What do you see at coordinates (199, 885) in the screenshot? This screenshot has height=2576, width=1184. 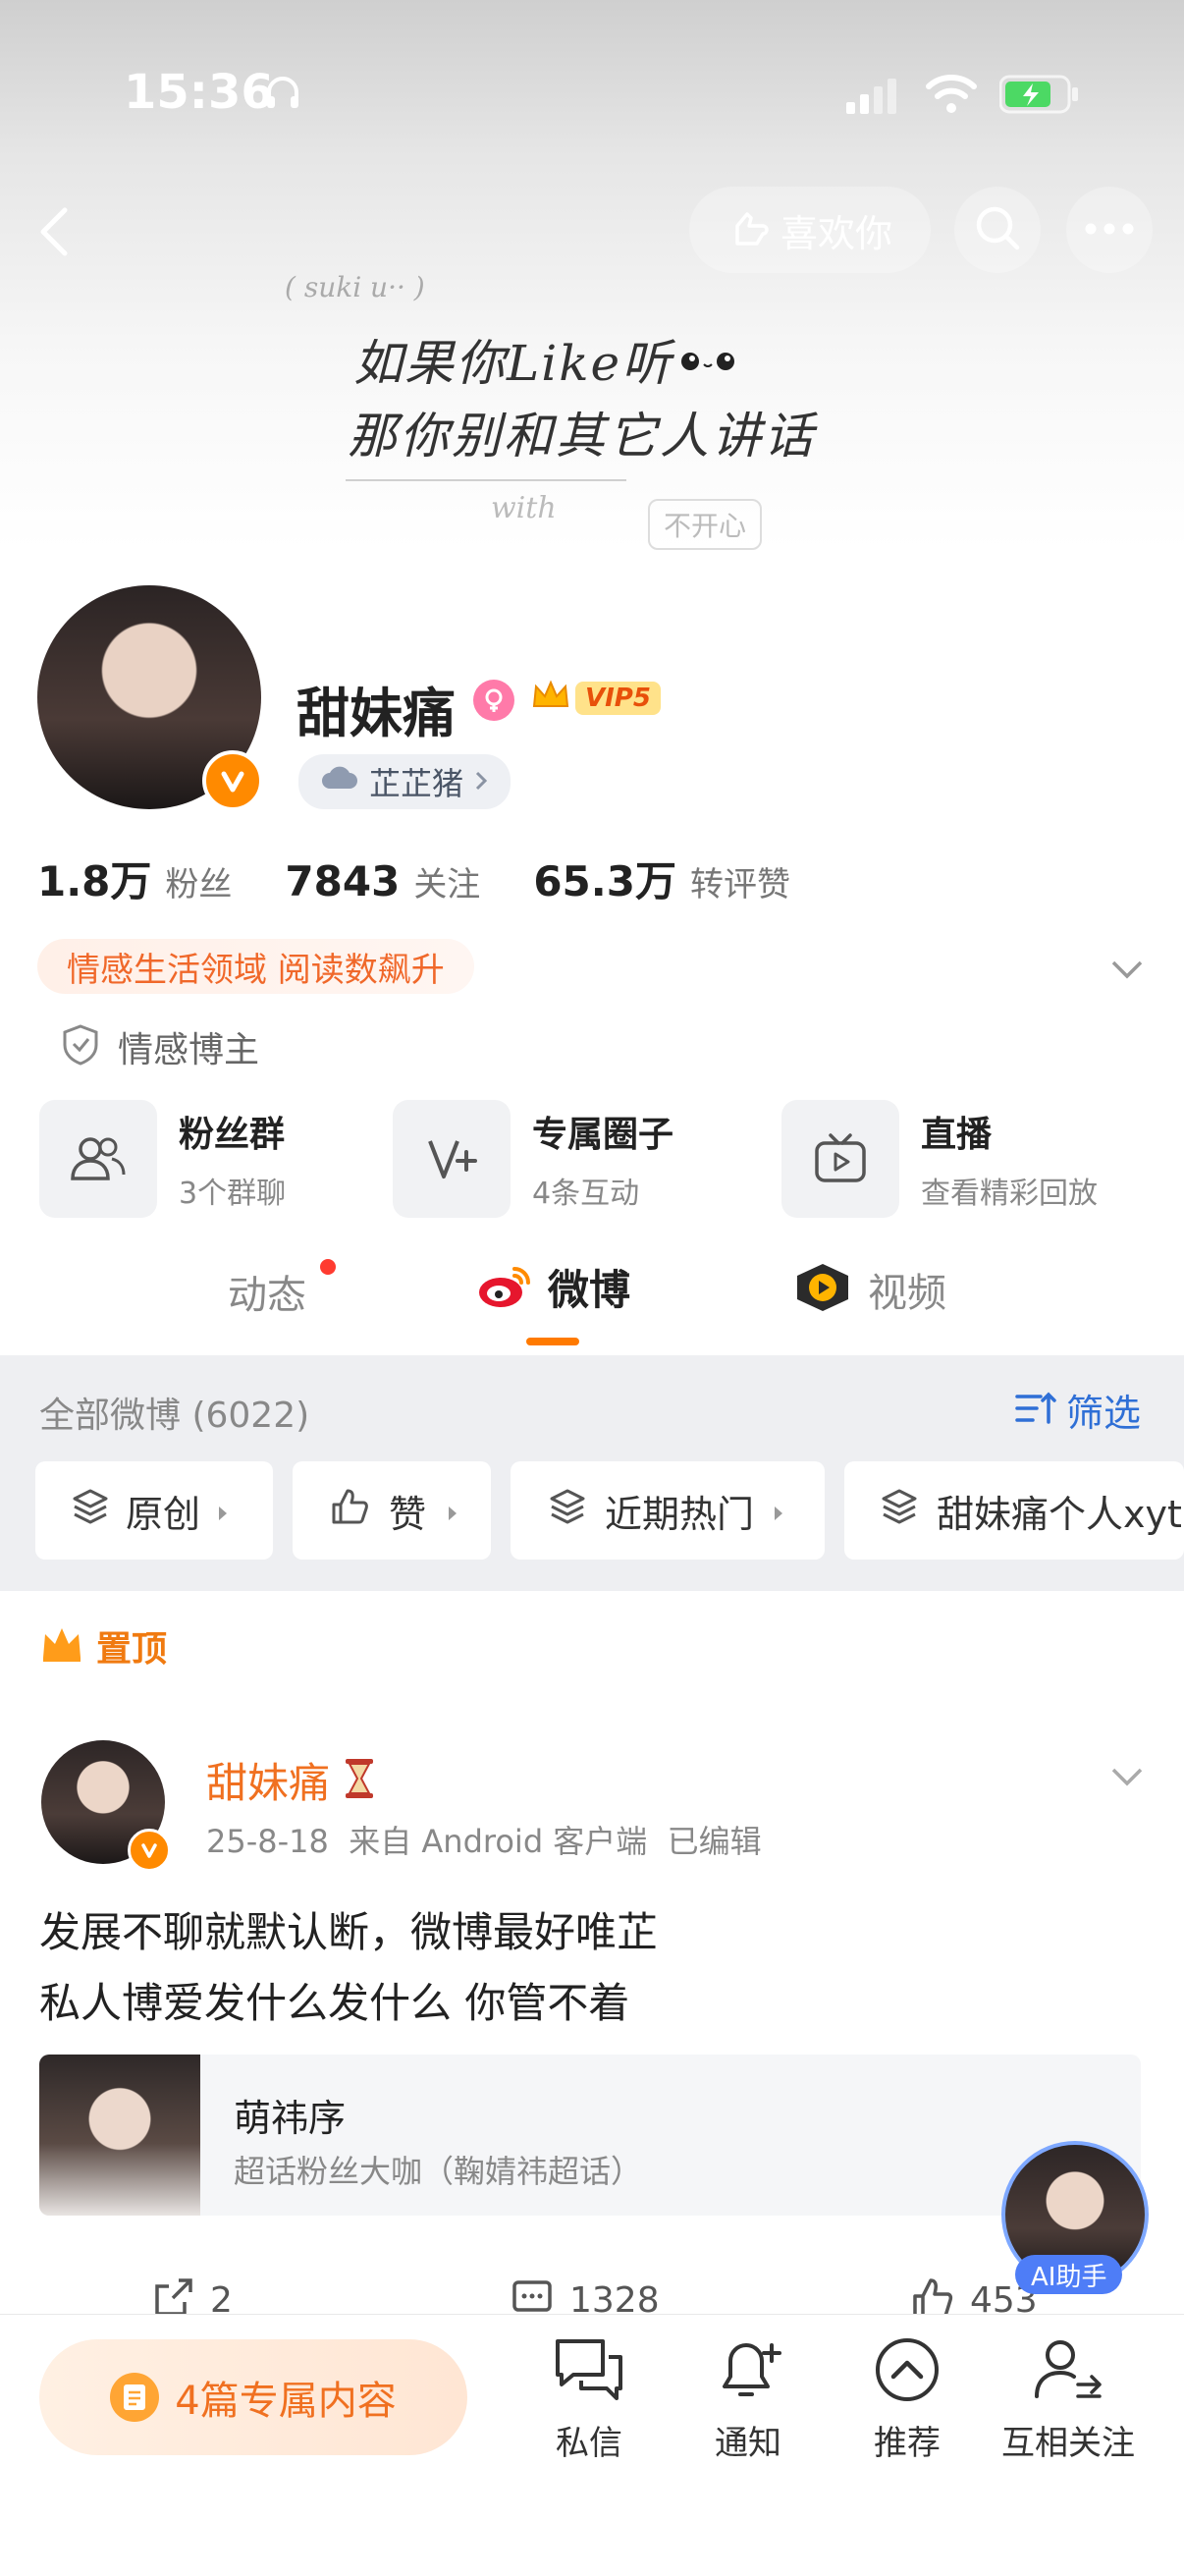 I see `stat-fans-label: 粉丝` at bounding box center [199, 885].